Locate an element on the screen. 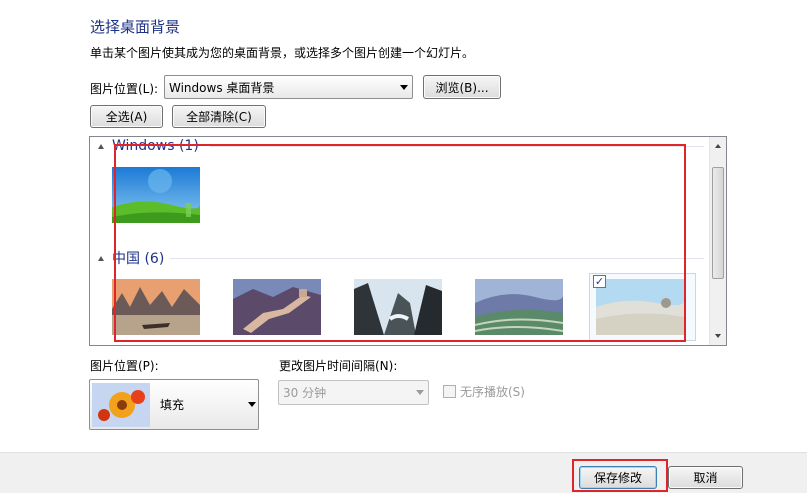  location-label: 图片位置(L): is located at coordinates (124, 89).